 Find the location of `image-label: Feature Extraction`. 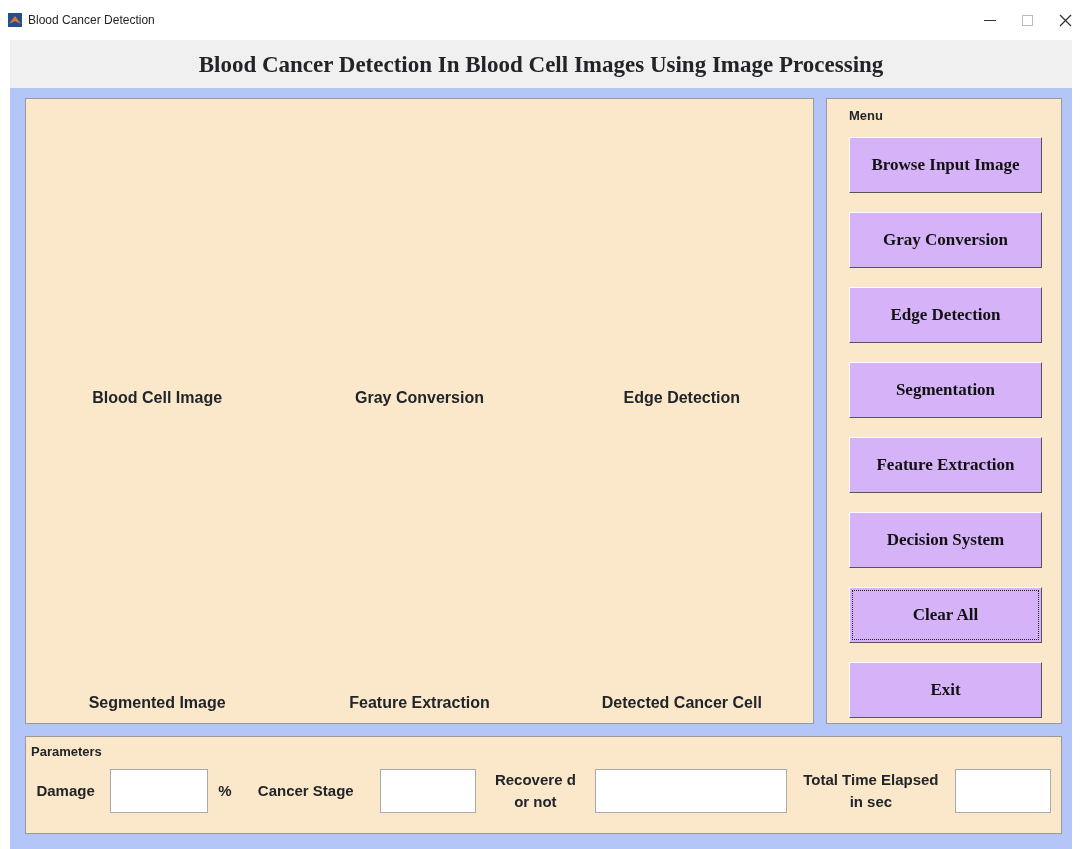

image-label: Feature Extraction is located at coordinates (419, 703).